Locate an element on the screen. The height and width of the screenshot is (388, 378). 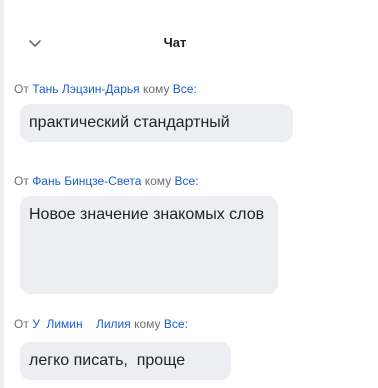
message-bubble: легко писать, проще is located at coordinates (125, 361).